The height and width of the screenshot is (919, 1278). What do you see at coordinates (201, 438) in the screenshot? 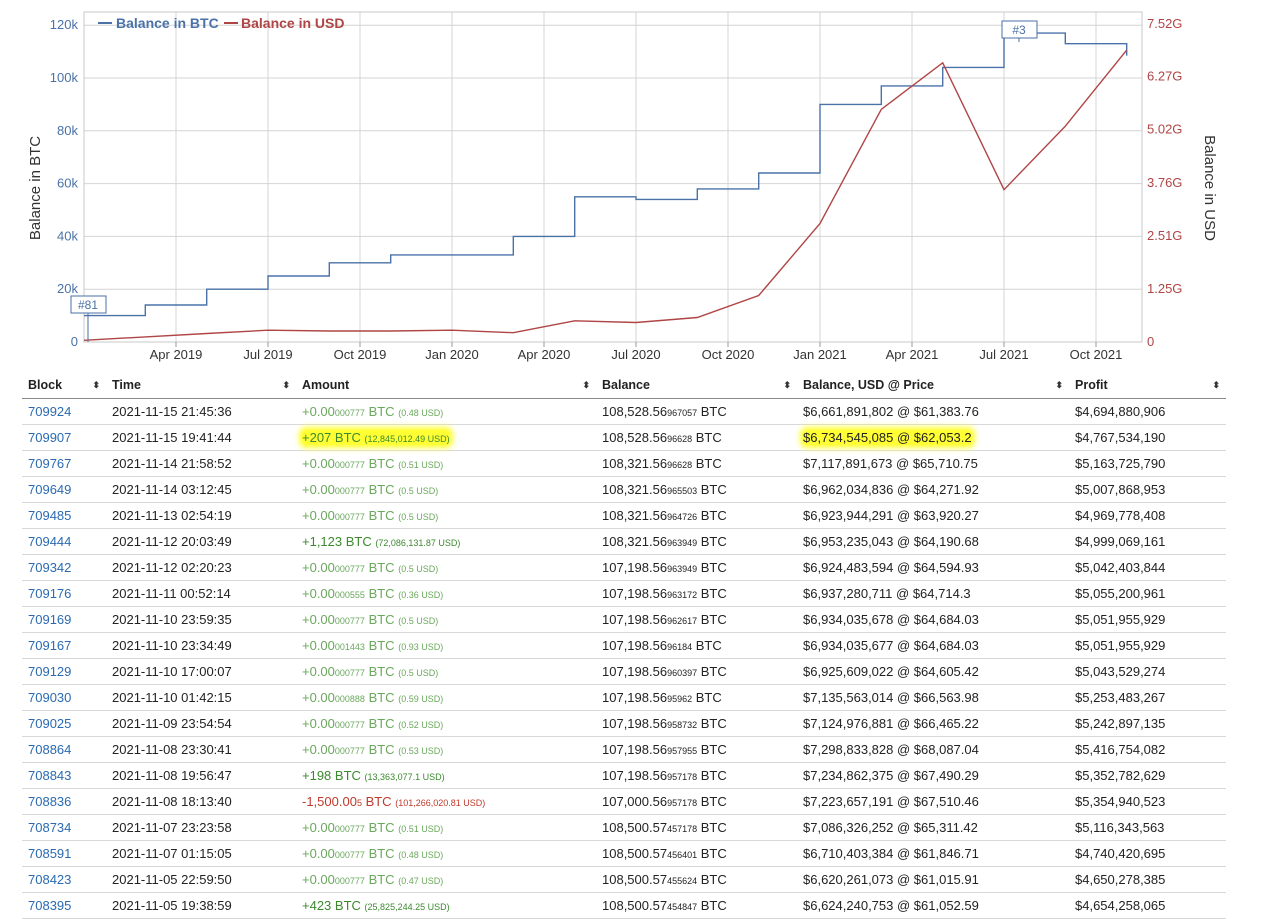
I see `cell-time: 2021-11-15 19:41:44` at bounding box center [201, 438].